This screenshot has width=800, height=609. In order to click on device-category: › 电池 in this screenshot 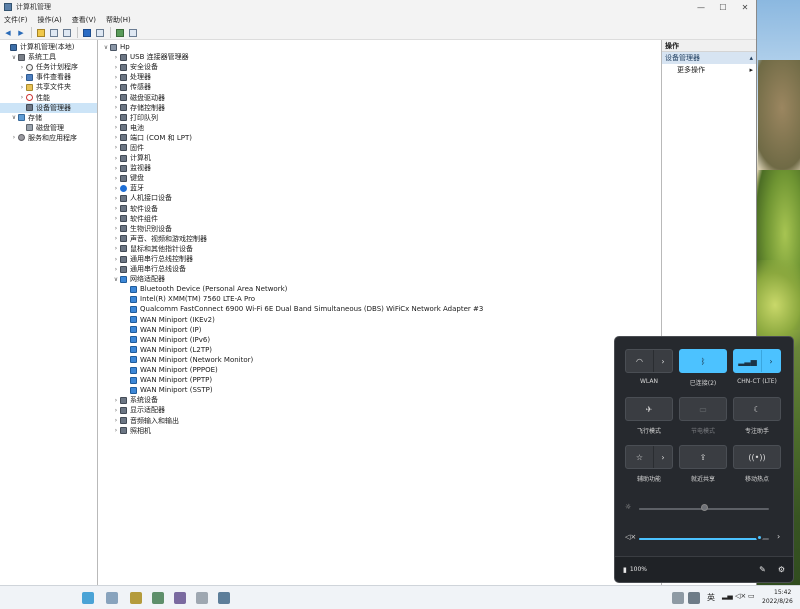, I will do `click(379, 128)`.